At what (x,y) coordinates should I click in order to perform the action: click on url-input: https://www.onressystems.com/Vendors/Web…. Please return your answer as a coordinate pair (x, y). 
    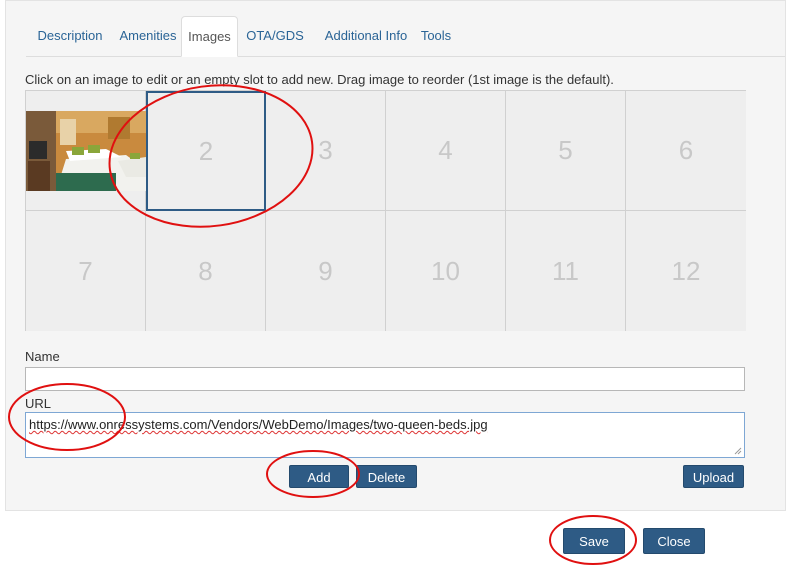
    Looking at the image, I should click on (385, 435).